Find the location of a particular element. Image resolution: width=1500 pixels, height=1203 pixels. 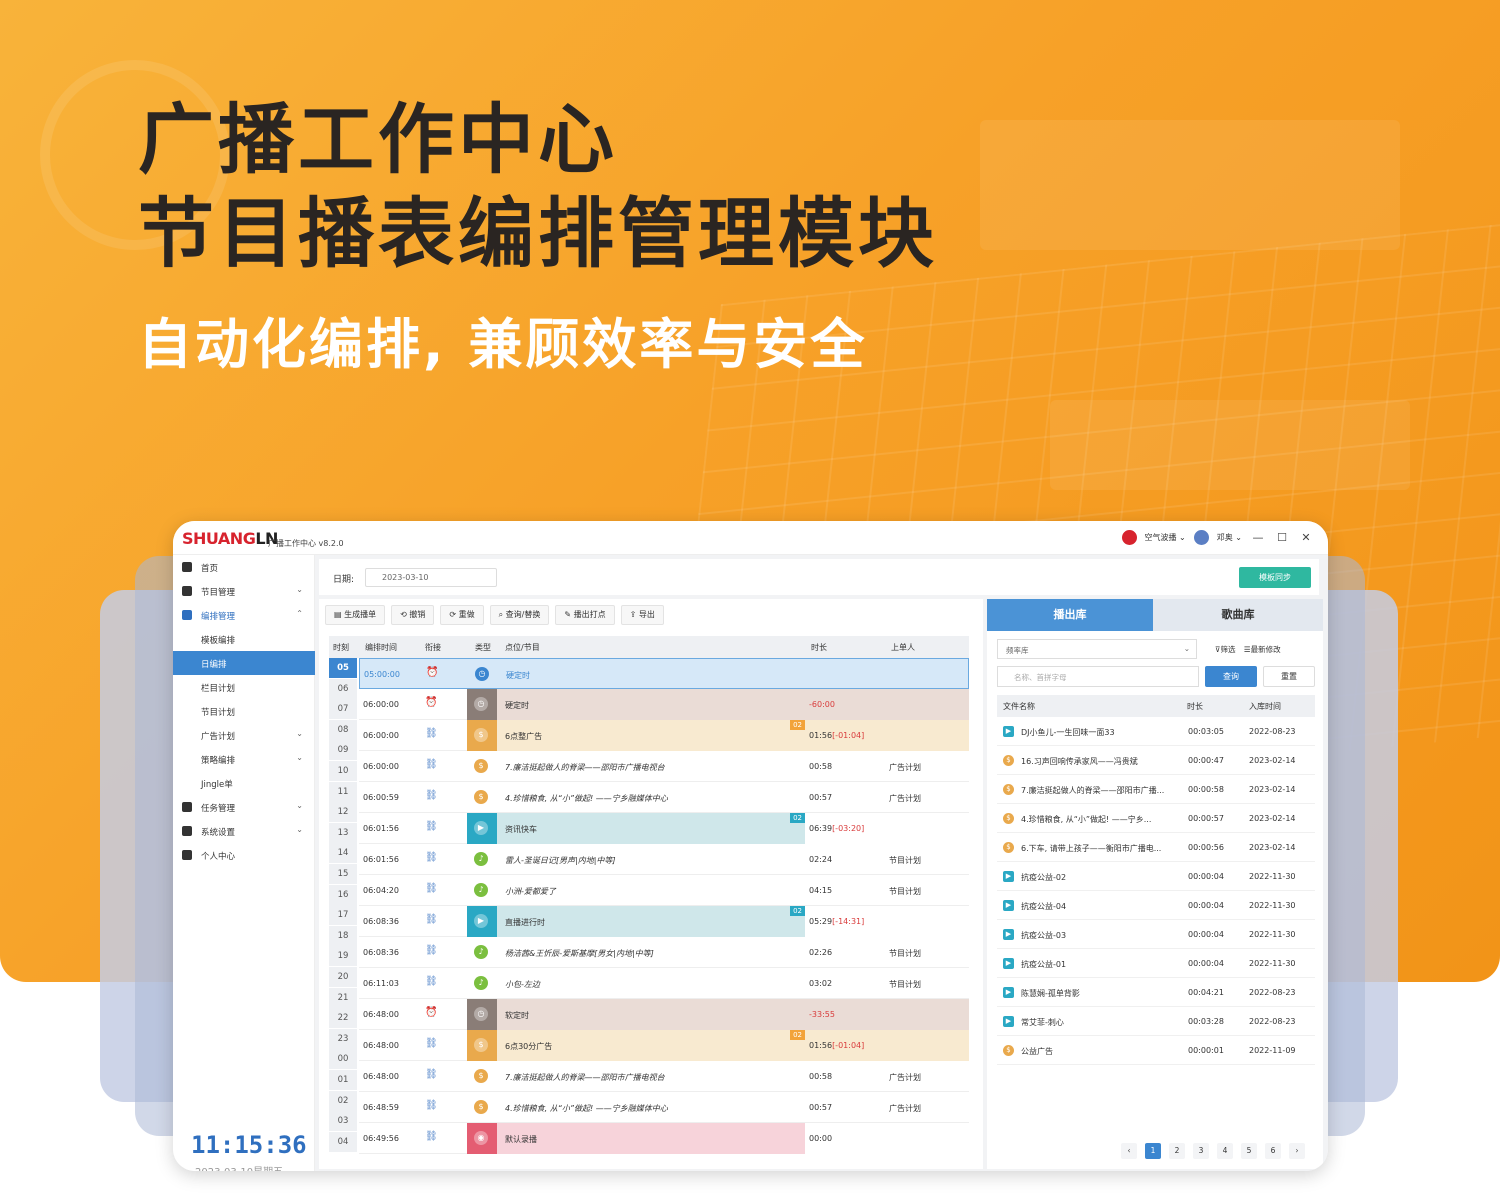

query-button: 查询 is located at coordinates (1231, 676).